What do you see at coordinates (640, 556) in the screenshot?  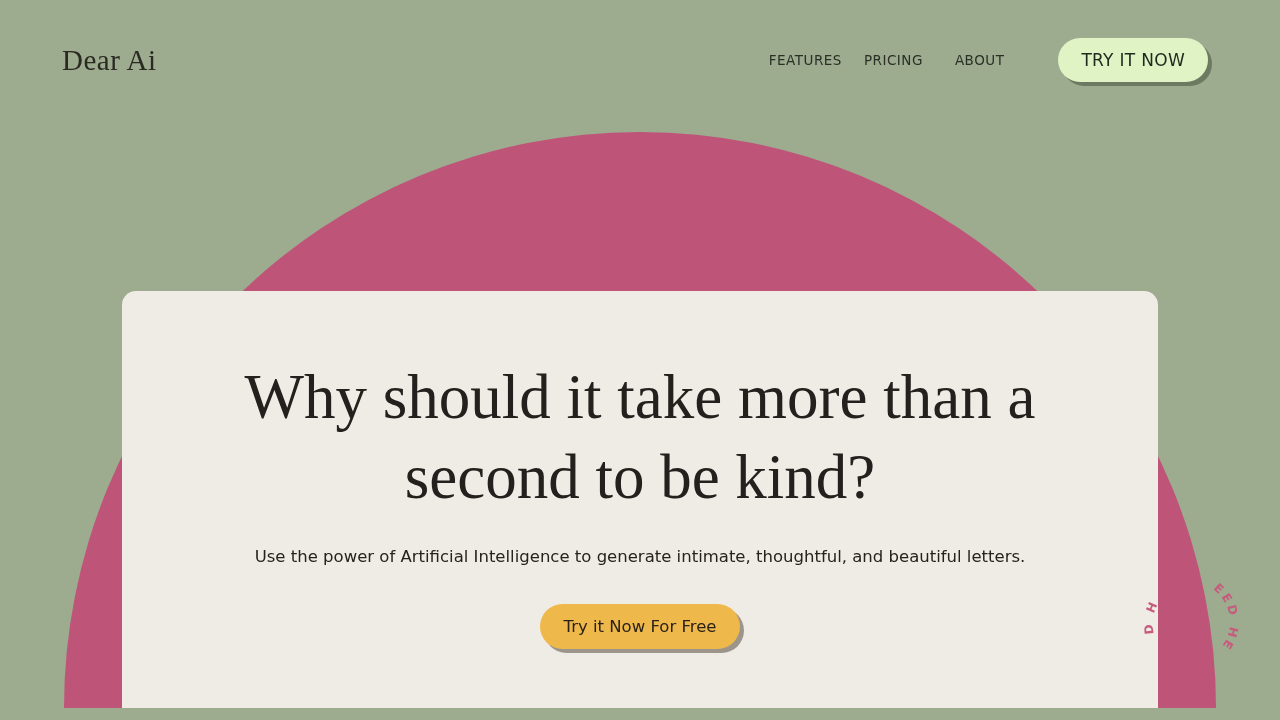 I see `hero-subtitle: Use the power of Artificial Intelligence to generate intimate, thoughtful, and beautiful letters.` at bounding box center [640, 556].